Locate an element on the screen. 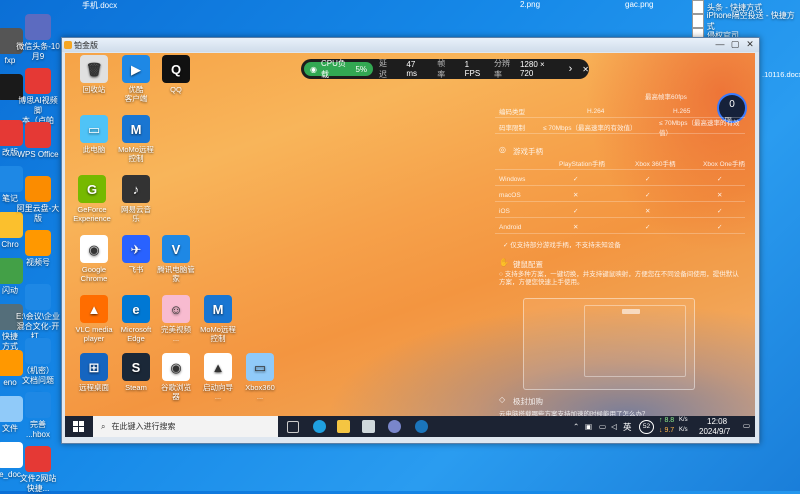 Image resolution: width=800 pixels, height=494 pixels. desktop-icon: V 腾讯电脑管 家 is located at coordinates (176, 259).